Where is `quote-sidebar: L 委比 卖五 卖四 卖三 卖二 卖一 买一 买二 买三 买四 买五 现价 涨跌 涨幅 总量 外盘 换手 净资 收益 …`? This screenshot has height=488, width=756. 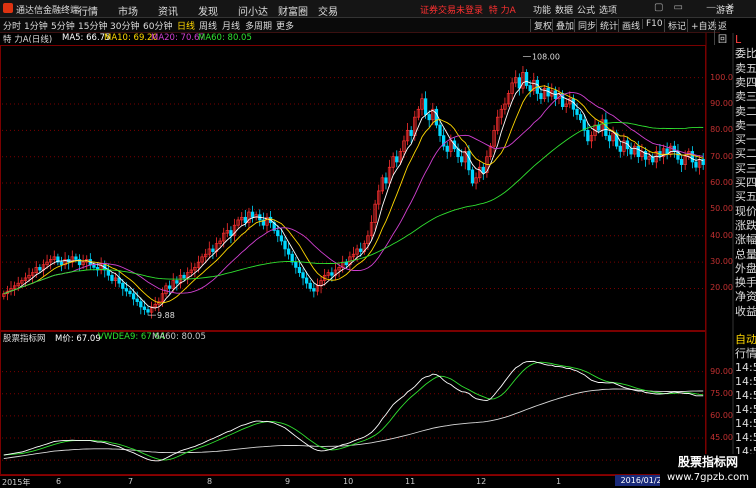
quote-sidebar: L 委比 卖五 卖四 卖三 卖二 卖一 买一 买二 买三 买四 买五 现价 涨跌 涨幅 总量 外盘 换手 净资 收益 … is located at coordinates (745, 253).